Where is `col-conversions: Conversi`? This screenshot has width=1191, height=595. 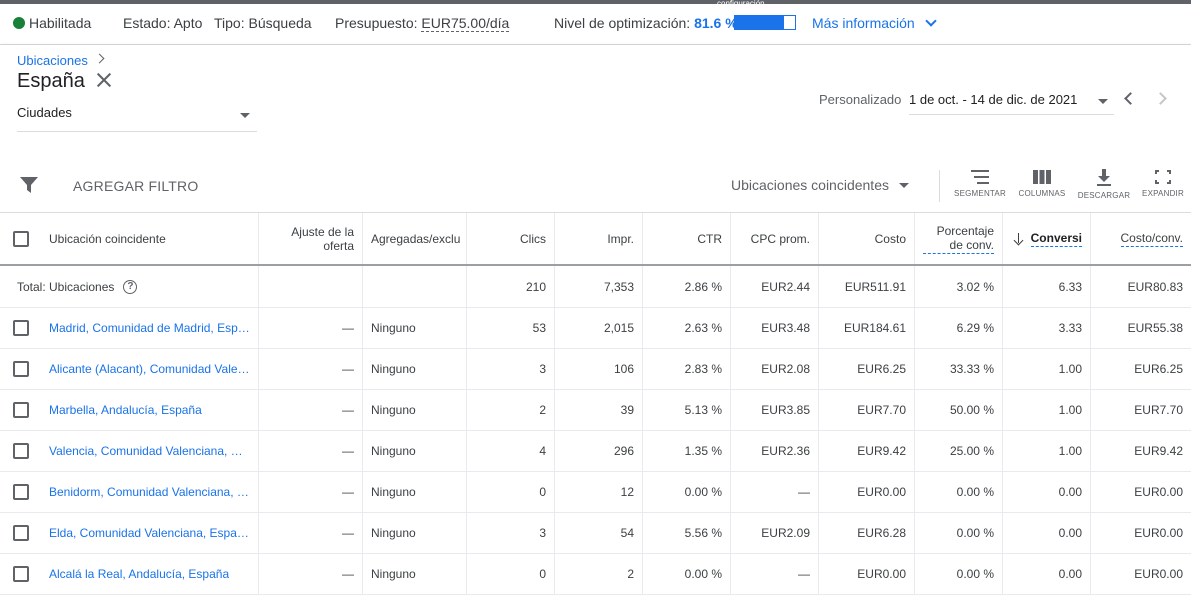 col-conversions: Conversi is located at coordinates (1047, 238).